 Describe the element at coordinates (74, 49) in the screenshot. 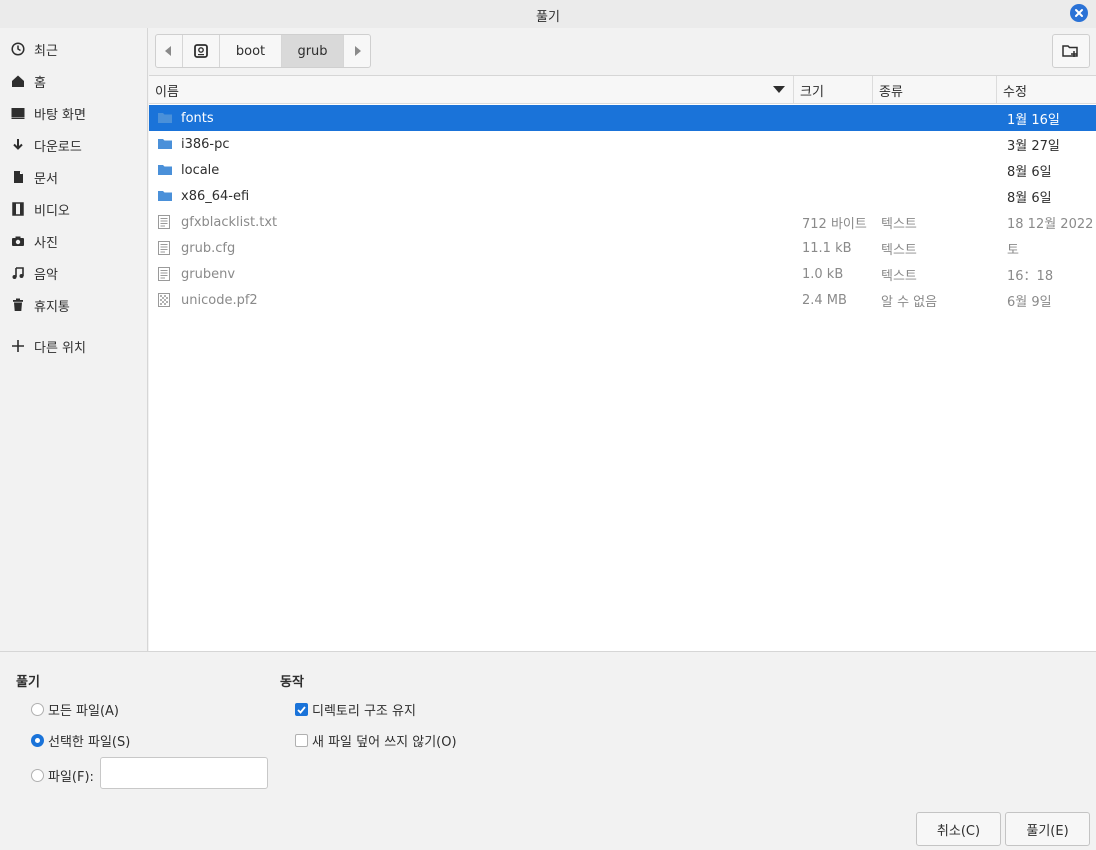

I see `sidebar-item-recent: 최근` at that location.